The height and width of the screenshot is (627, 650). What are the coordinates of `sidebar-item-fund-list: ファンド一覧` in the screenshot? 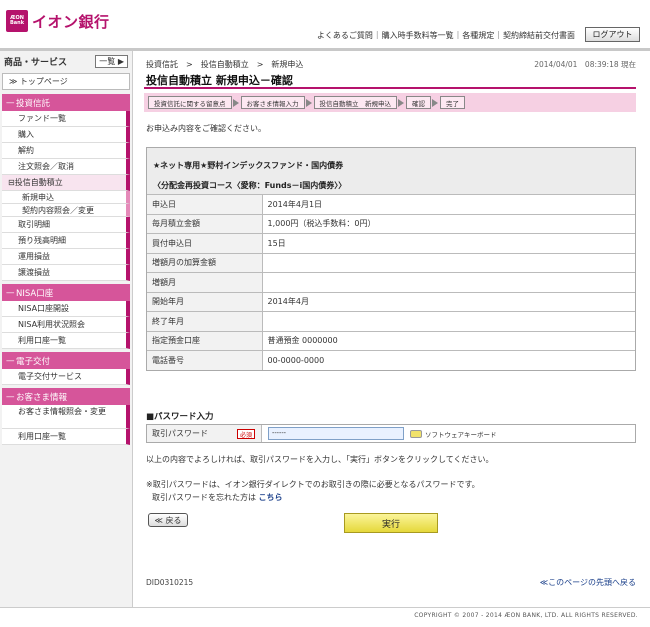 It's located at (66, 119).